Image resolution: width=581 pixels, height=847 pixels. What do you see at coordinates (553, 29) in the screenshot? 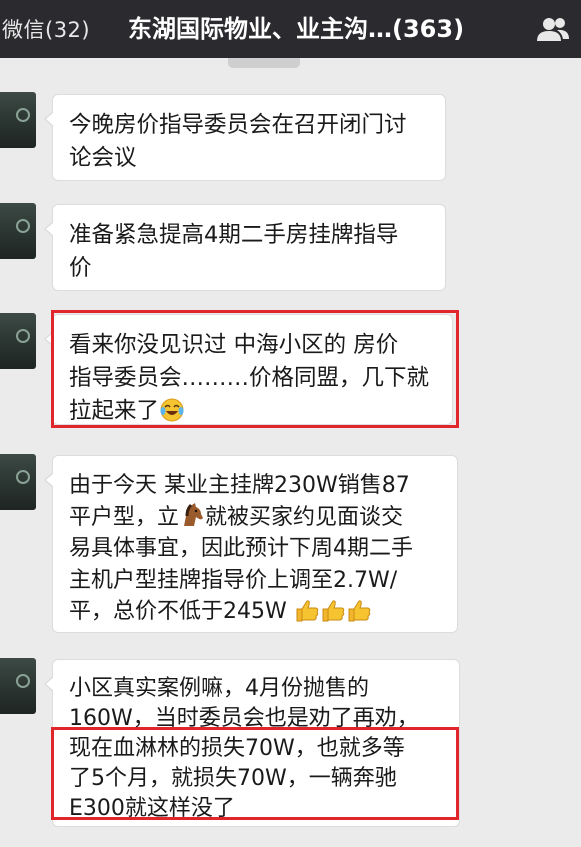
I see `group-members-icon` at bounding box center [553, 29].